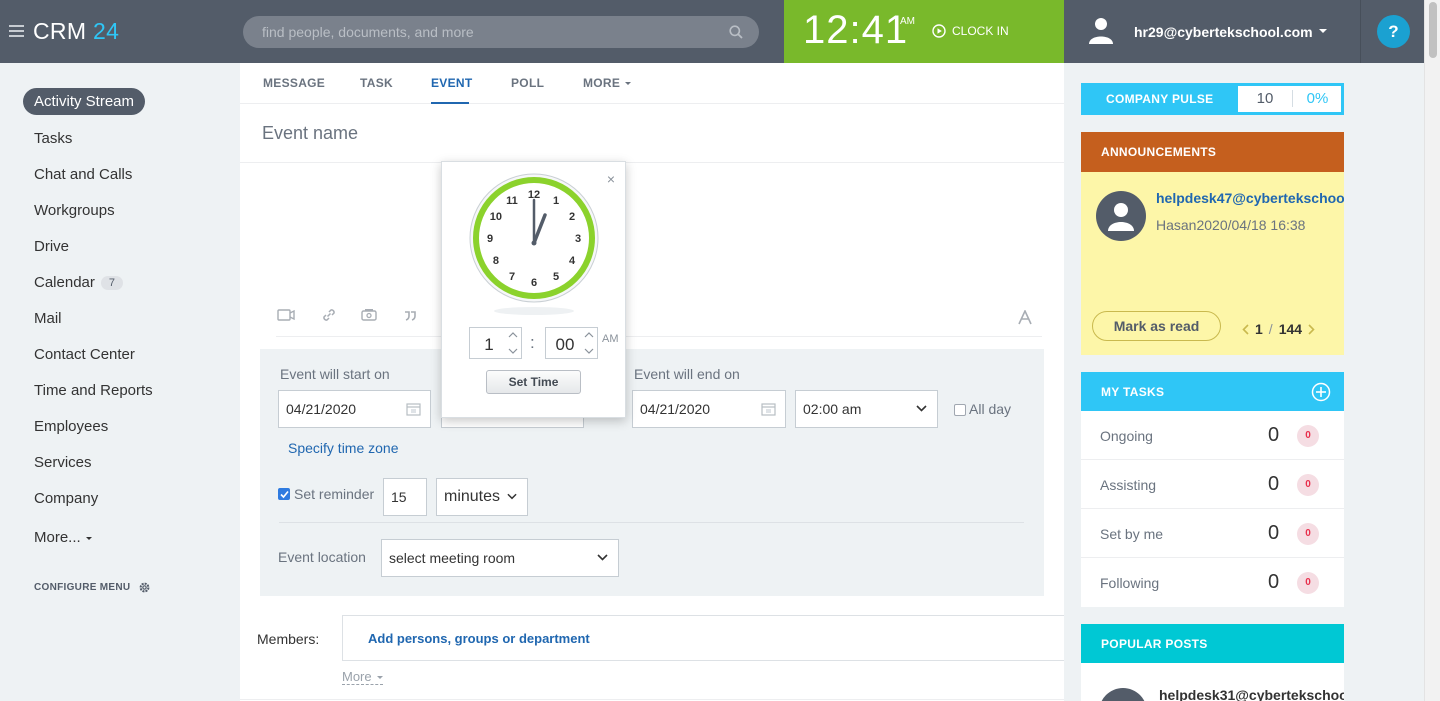  What do you see at coordinates (512, 277) in the screenshot?
I see `clock-number-7: 7` at bounding box center [512, 277].